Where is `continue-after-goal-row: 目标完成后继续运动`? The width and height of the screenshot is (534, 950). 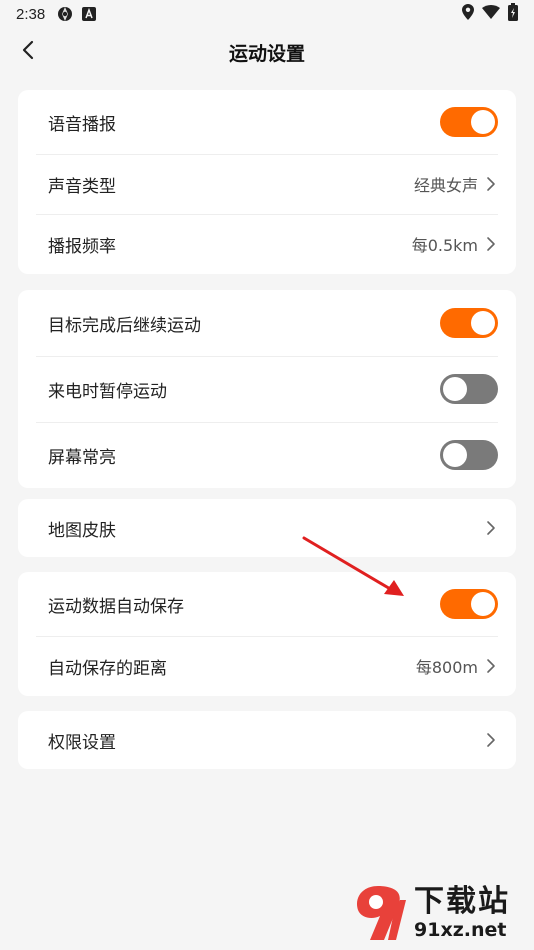 continue-after-goal-row: 目标完成后继续运动 is located at coordinates (267, 323).